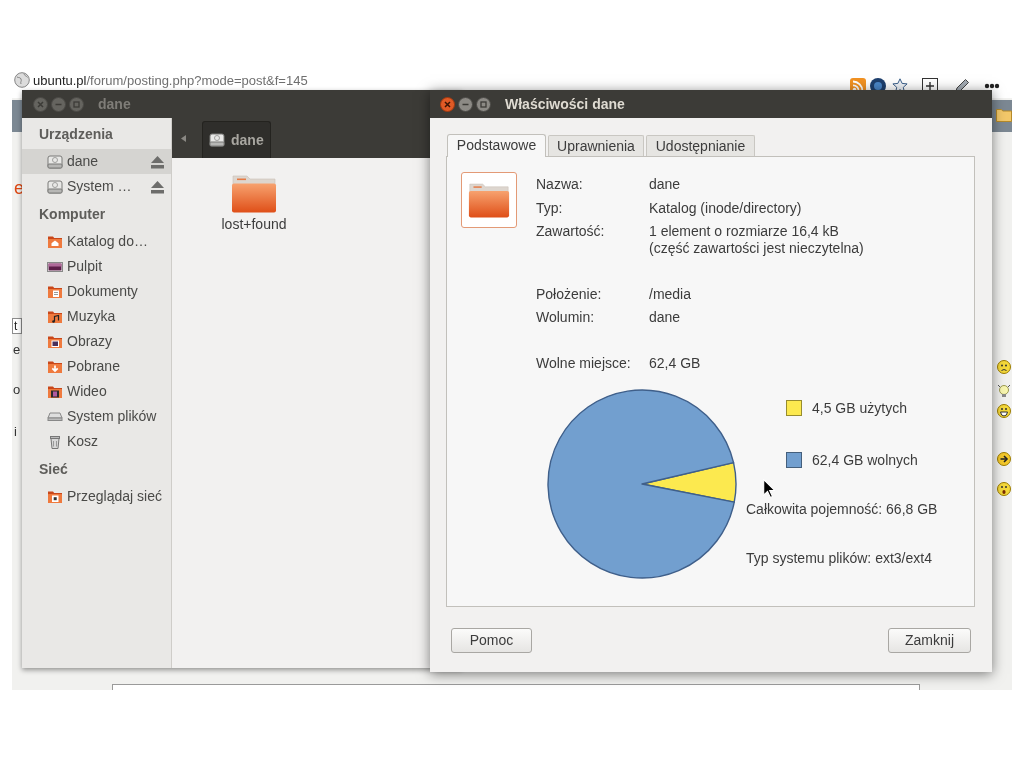 The height and width of the screenshot is (768, 1024). What do you see at coordinates (114, 104) in the screenshot?
I see `window-title: dane` at bounding box center [114, 104].